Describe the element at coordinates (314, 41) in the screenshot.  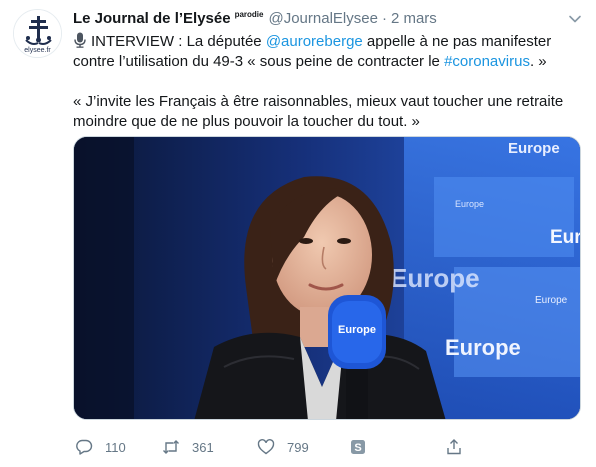
I see `mention-link: @auroreberge` at that location.